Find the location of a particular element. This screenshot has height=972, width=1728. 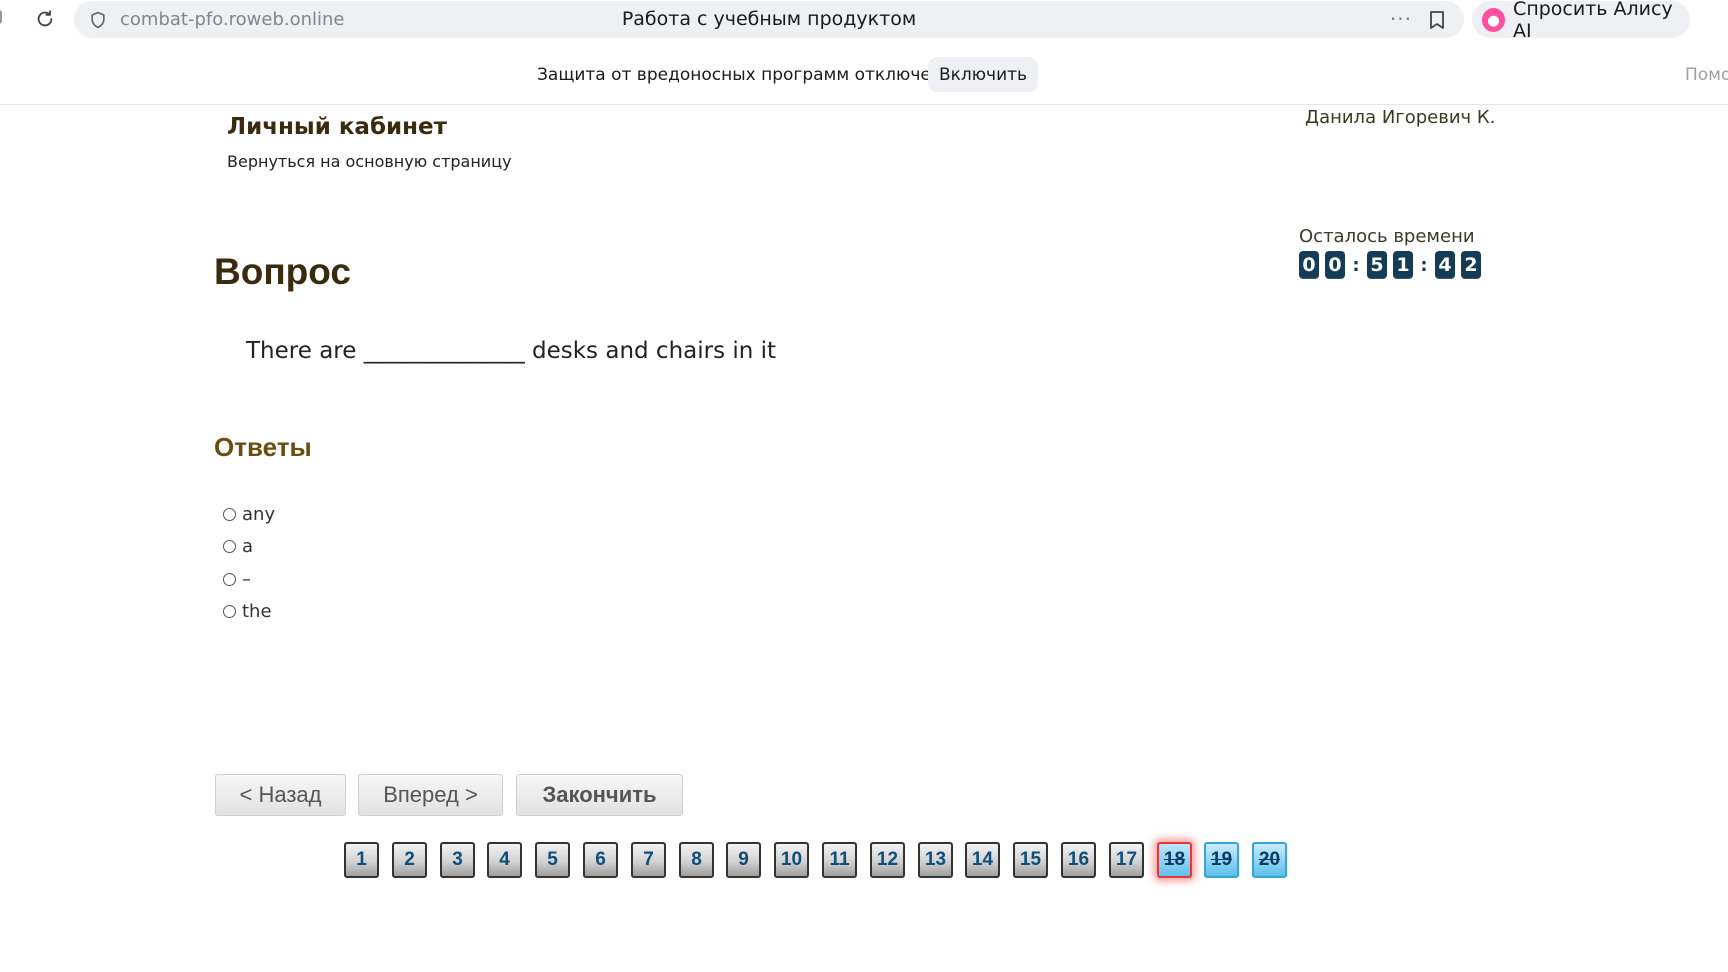

answer-option: any is located at coordinates (249, 514).